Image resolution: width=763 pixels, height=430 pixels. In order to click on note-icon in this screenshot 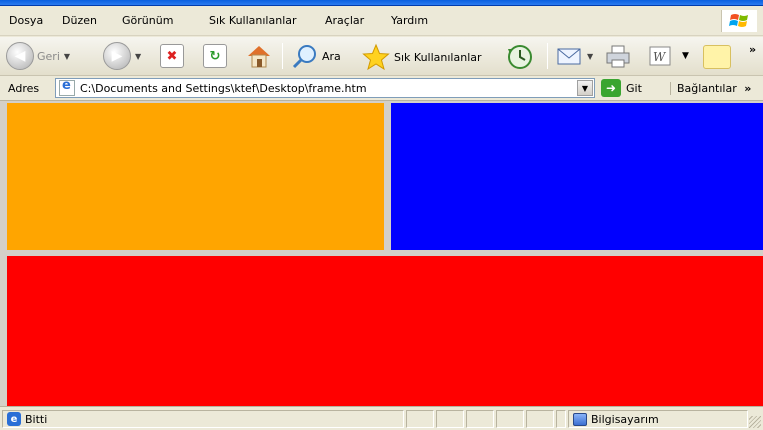, I will do `click(717, 57)`.